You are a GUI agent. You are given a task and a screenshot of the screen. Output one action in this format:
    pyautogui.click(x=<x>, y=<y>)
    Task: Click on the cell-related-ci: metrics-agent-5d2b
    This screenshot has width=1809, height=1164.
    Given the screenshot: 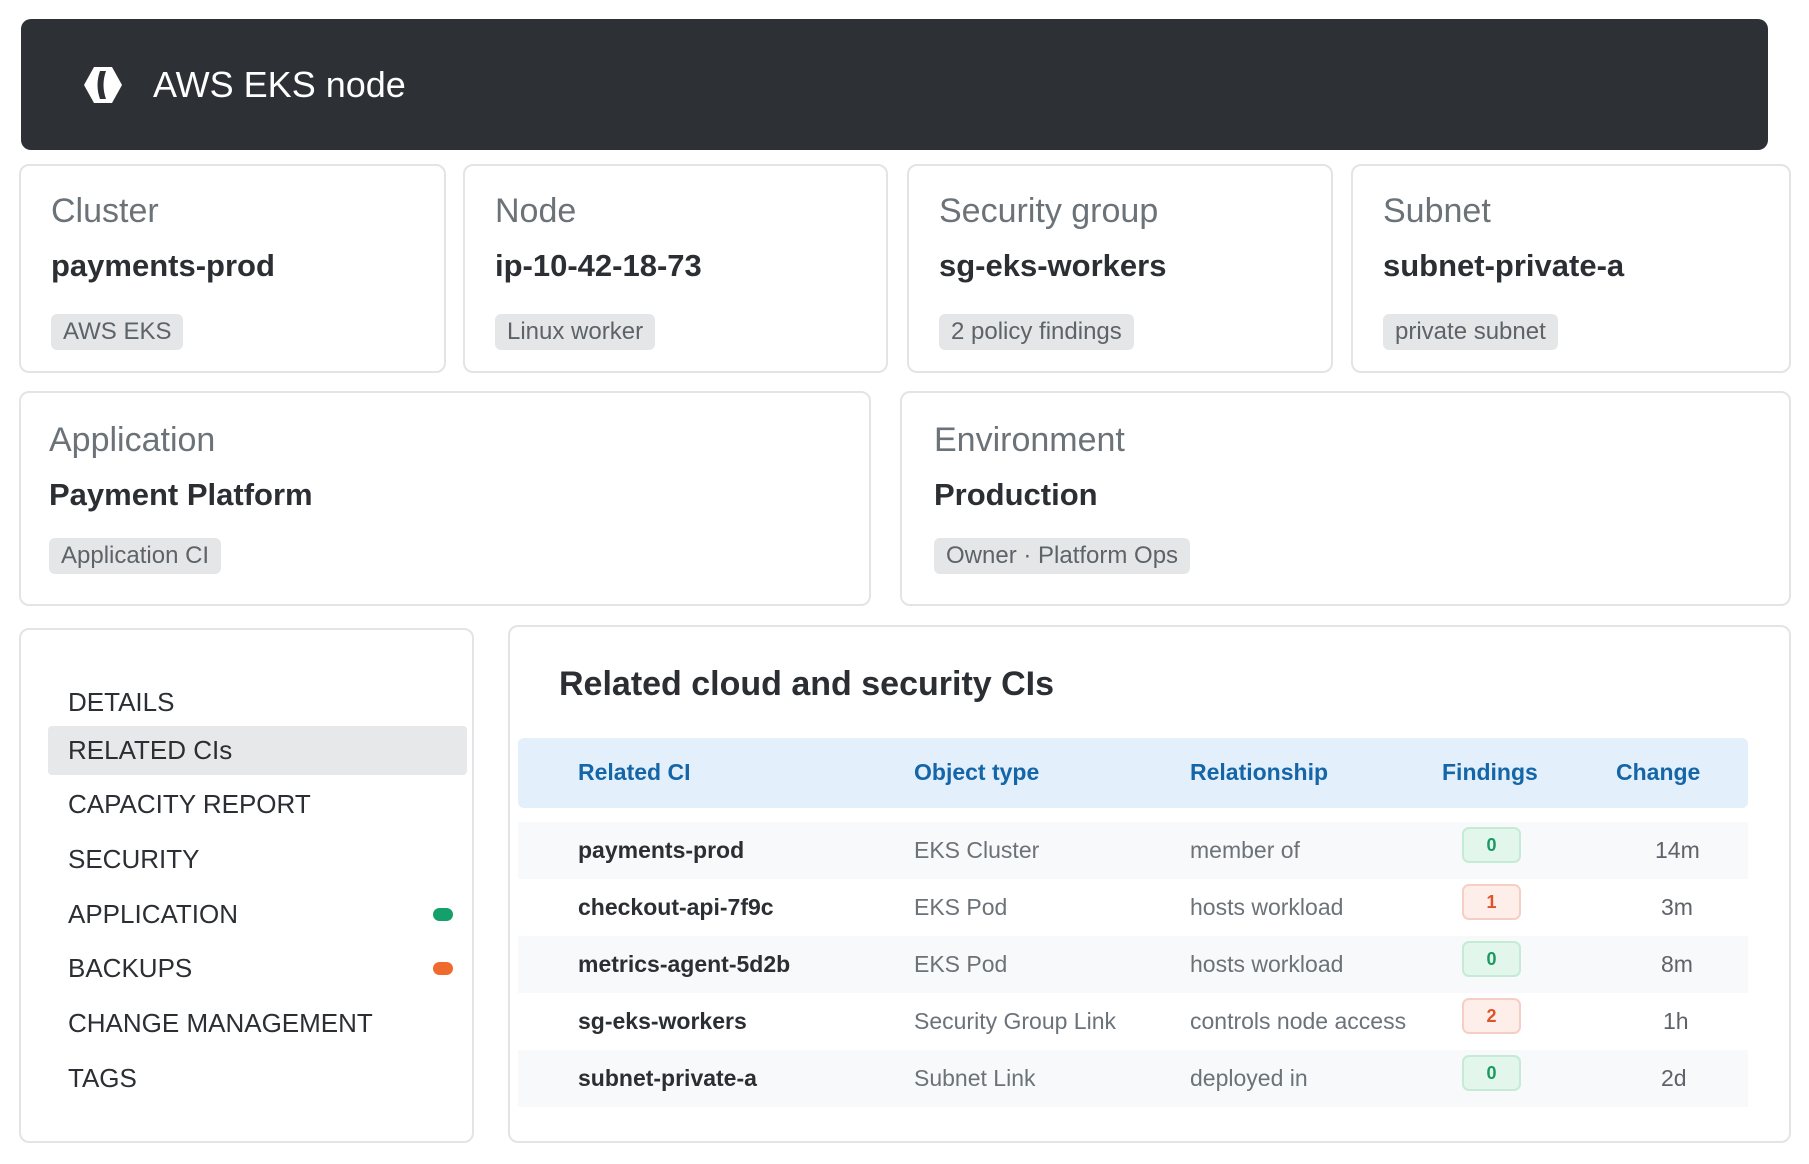 What is the action you would take?
    pyautogui.click(x=684, y=964)
    